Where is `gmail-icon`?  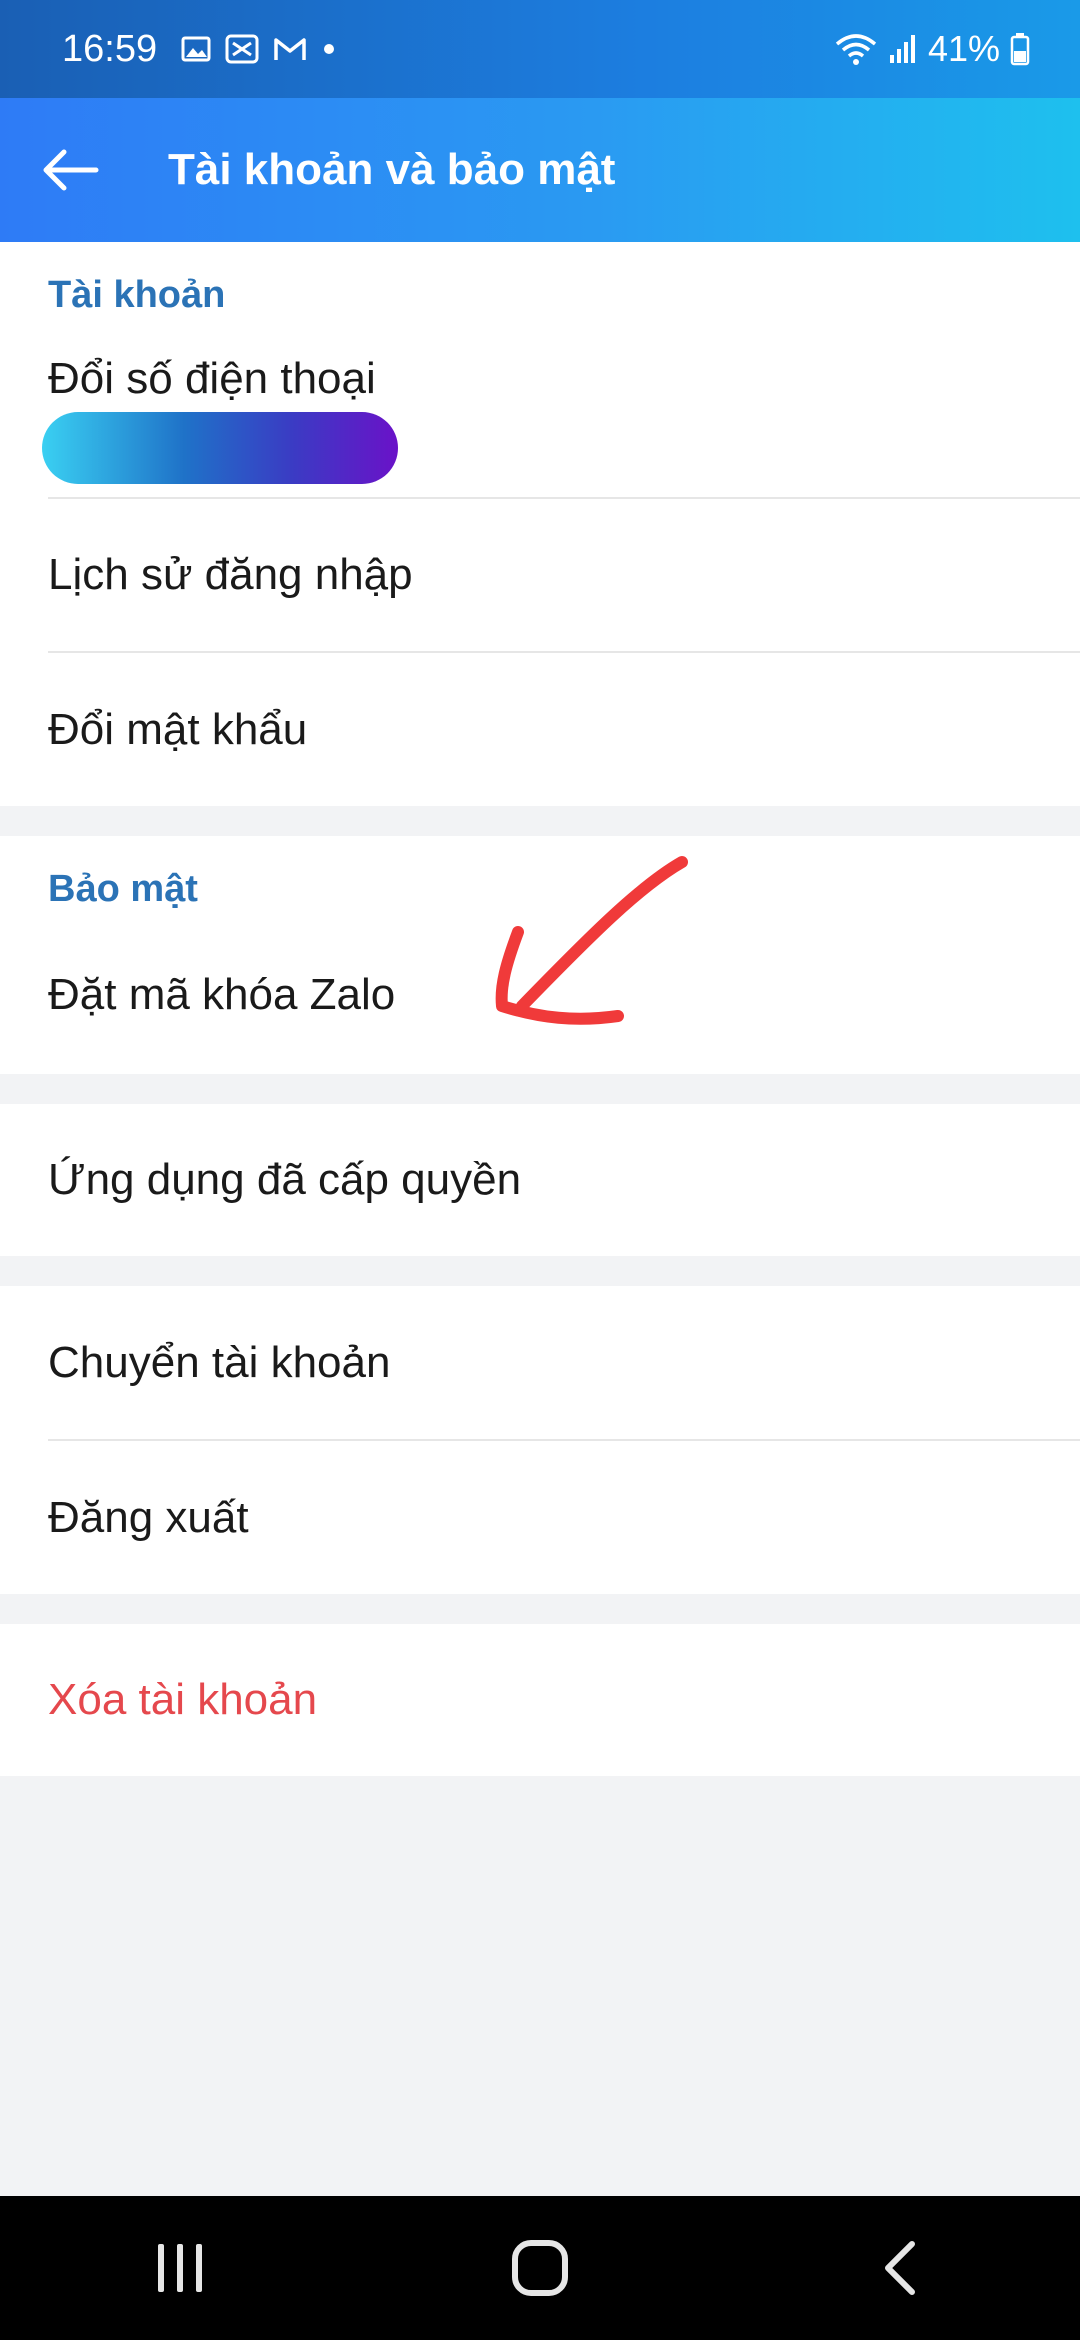 gmail-icon is located at coordinates (290, 49).